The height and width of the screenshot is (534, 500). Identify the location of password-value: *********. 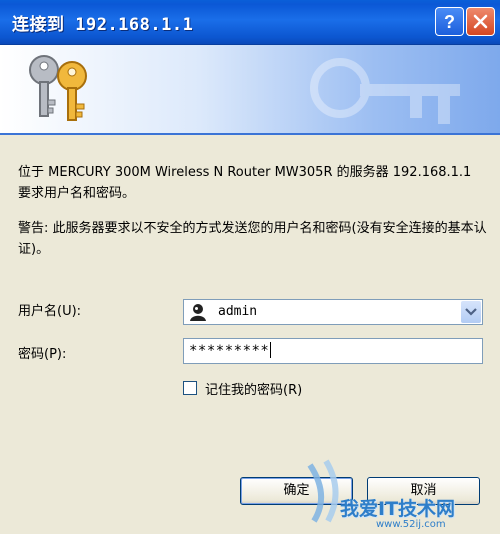
(230, 350).